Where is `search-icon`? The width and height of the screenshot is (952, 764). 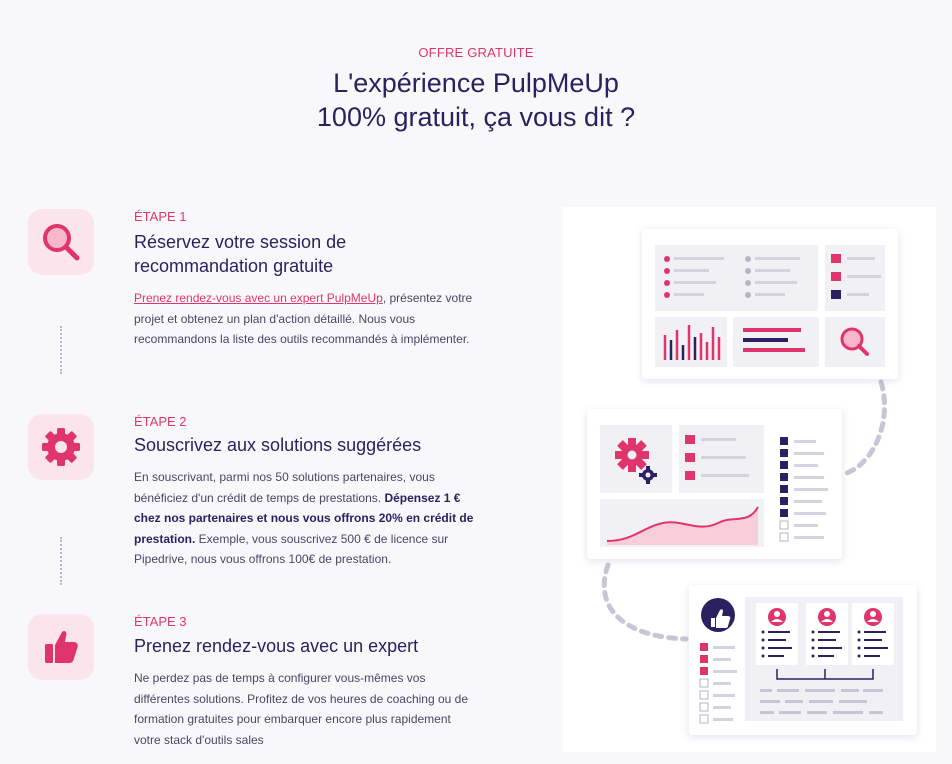
search-icon is located at coordinates (61, 242).